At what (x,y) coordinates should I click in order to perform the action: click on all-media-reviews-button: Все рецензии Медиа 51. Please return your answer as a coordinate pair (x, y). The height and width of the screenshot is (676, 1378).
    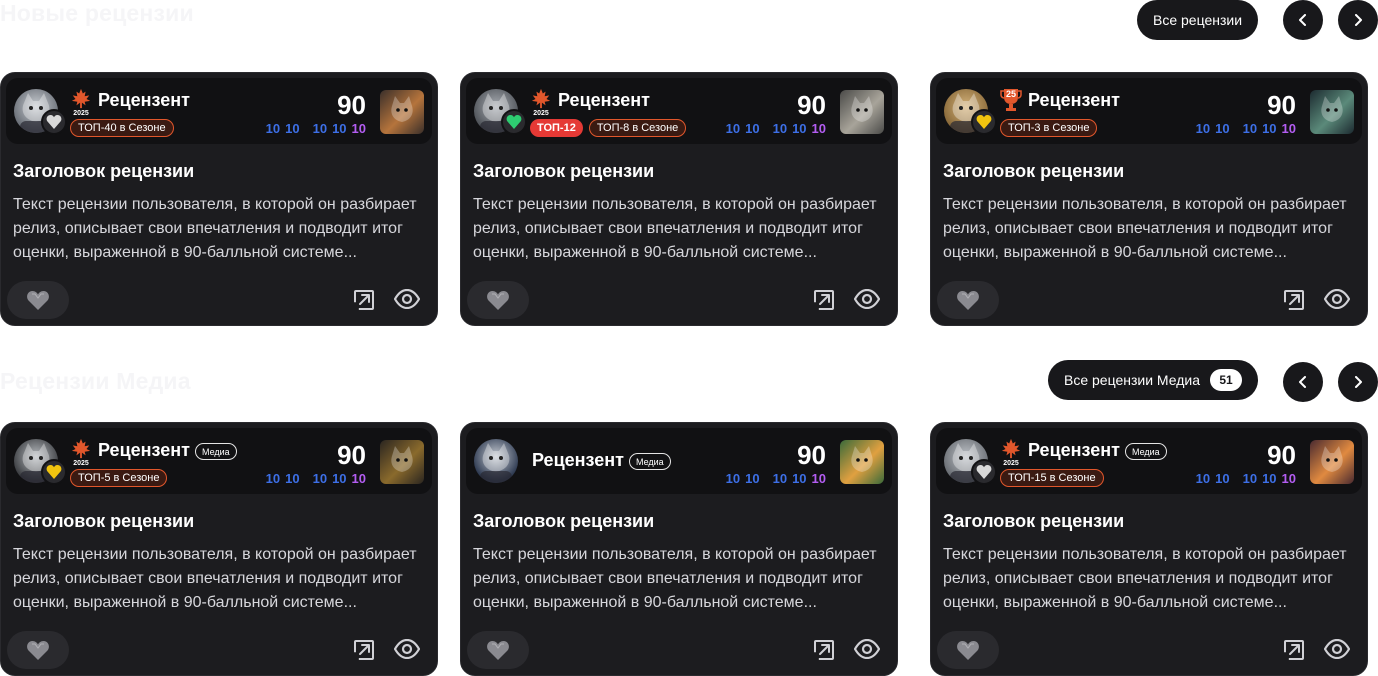
    Looking at the image, I should click on (1153, 380).